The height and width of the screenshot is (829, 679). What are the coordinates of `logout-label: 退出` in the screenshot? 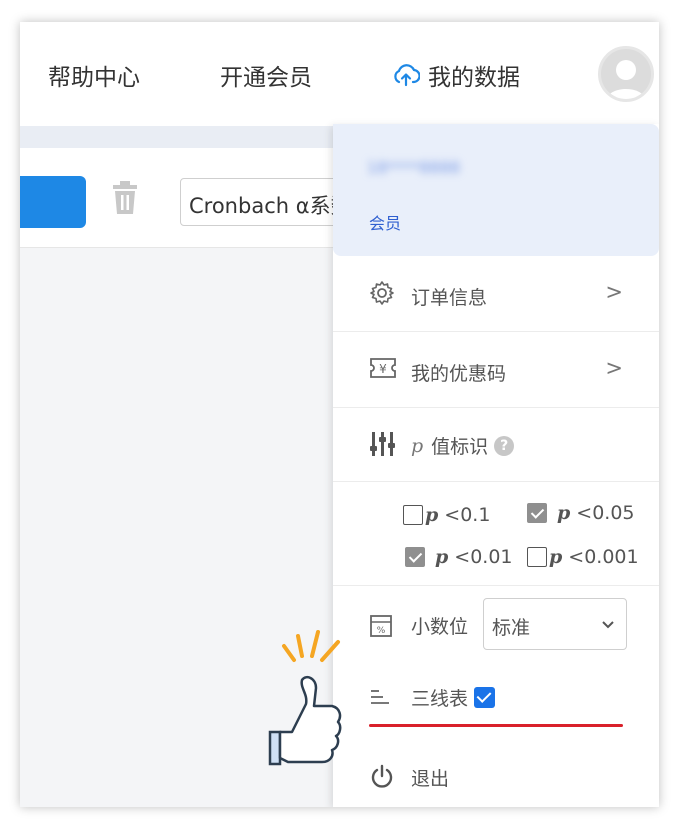 It's located at (430, 779).